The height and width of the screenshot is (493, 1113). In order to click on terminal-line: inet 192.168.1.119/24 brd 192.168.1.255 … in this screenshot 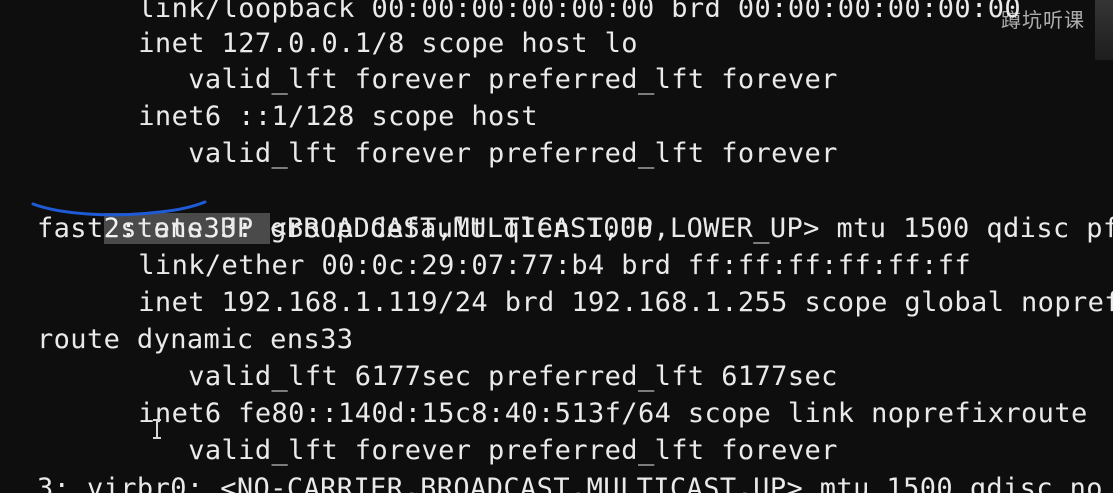, I will do `click(584, 302)`.